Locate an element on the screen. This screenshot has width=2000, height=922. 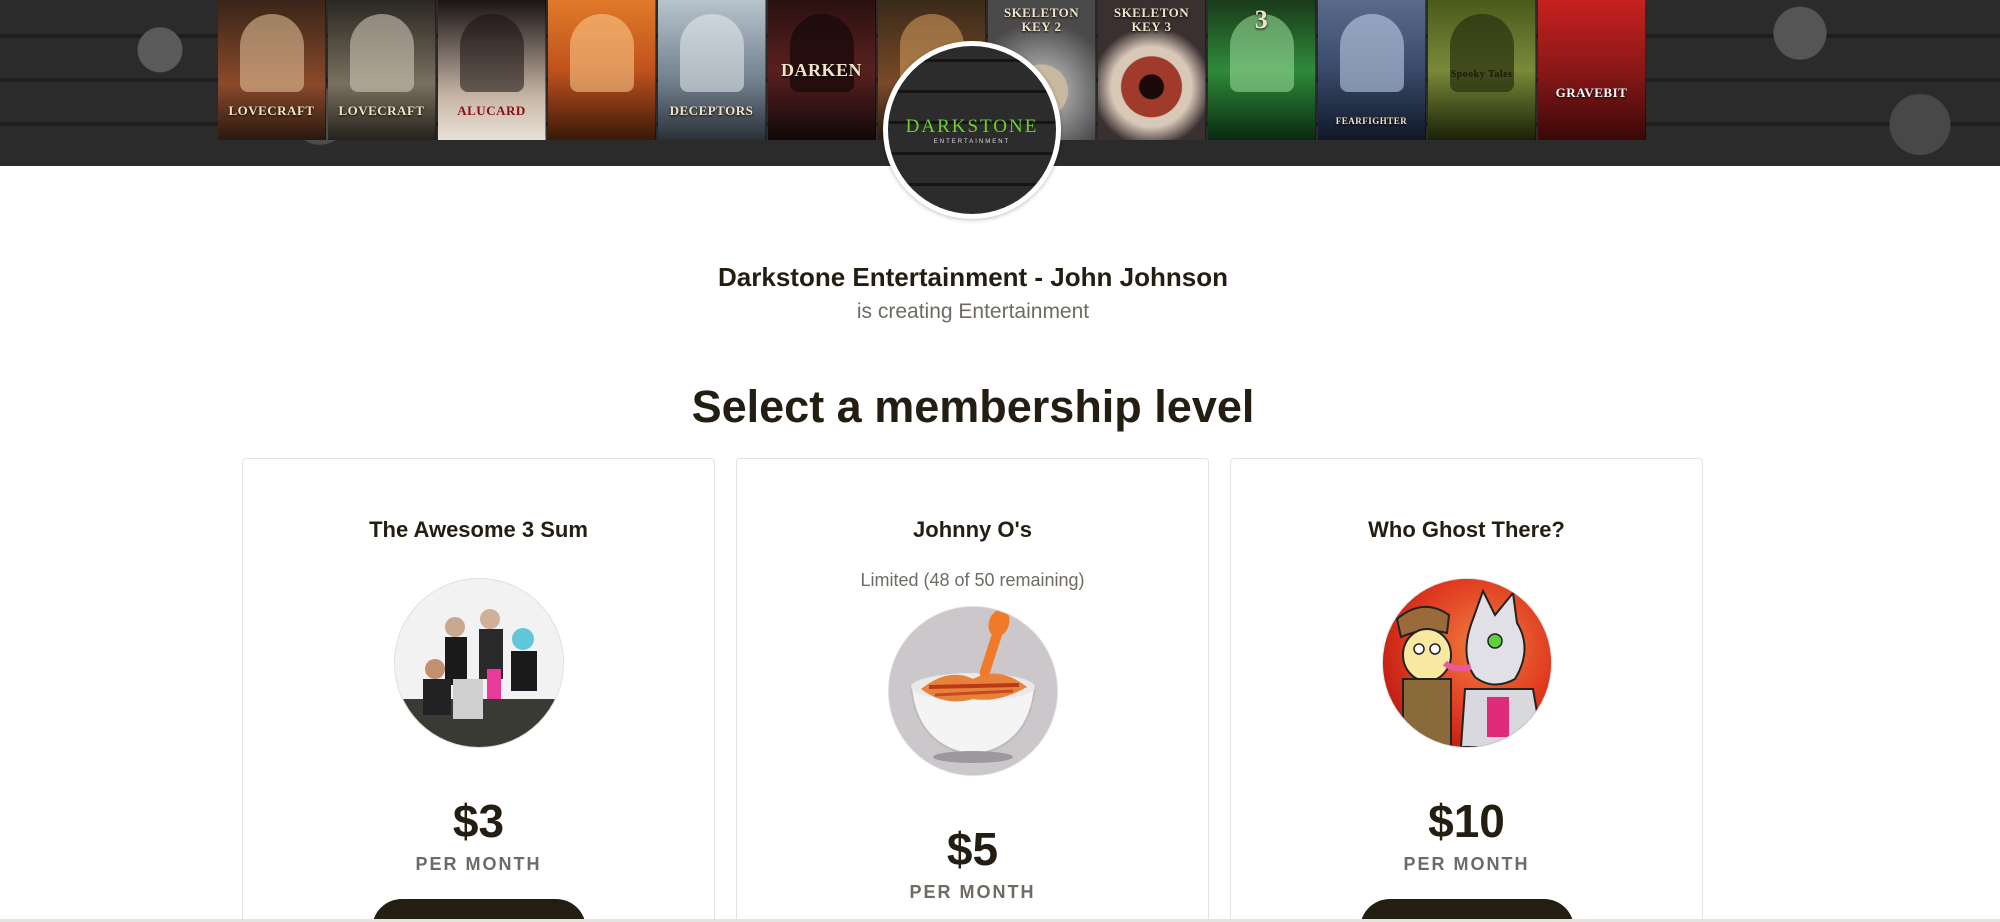
poster: DARKEN is located at coordinates (822, 70).